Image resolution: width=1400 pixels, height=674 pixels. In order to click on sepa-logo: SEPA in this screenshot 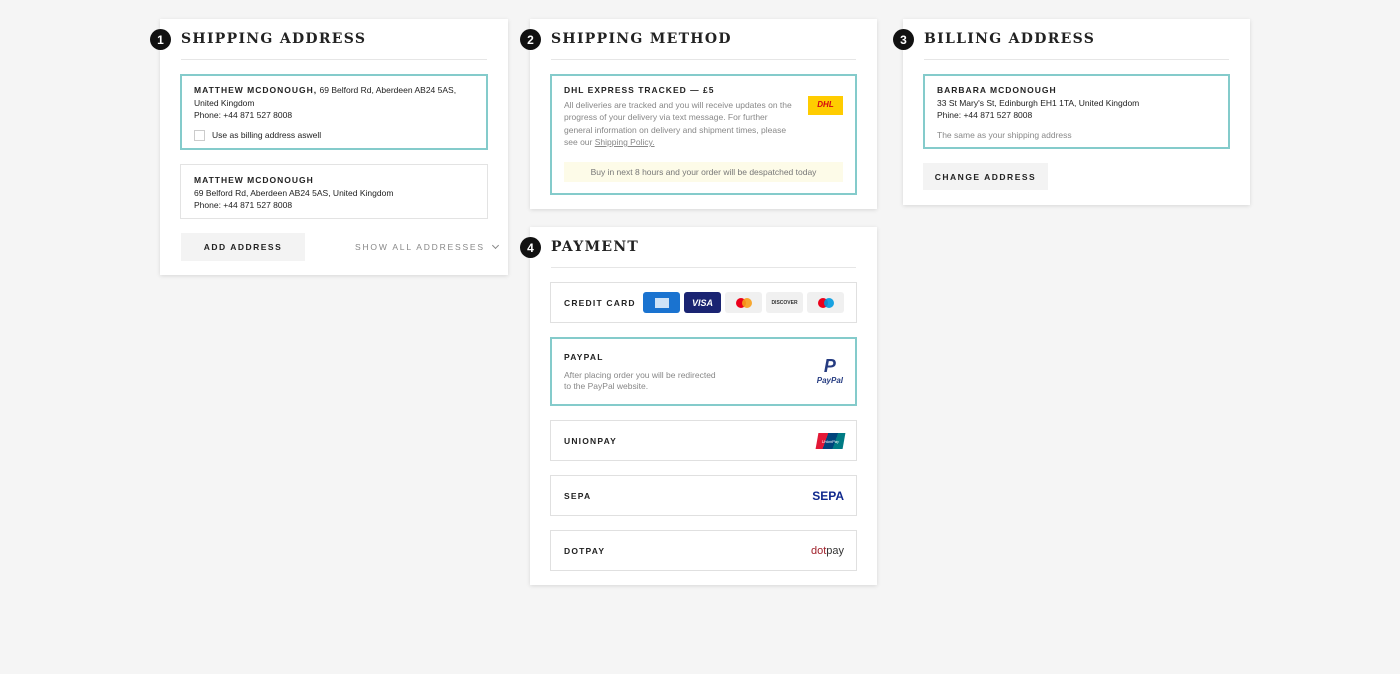, I will do `click(828, 495)`.